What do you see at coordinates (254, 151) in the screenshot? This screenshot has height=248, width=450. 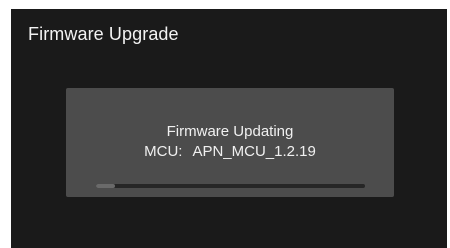 I see `component-version: APN_MCU_1.2.19` at bounding box center [254, 151].